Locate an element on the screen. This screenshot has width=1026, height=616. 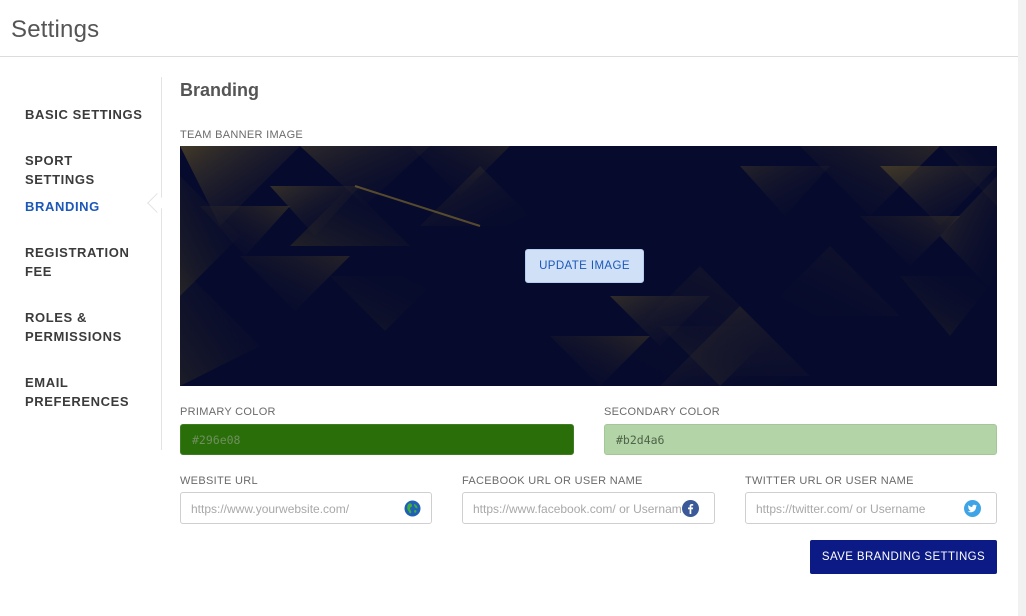
sidebar-item-sport-settings: SPORT SETTINGS is located at coordinates (85, 170).